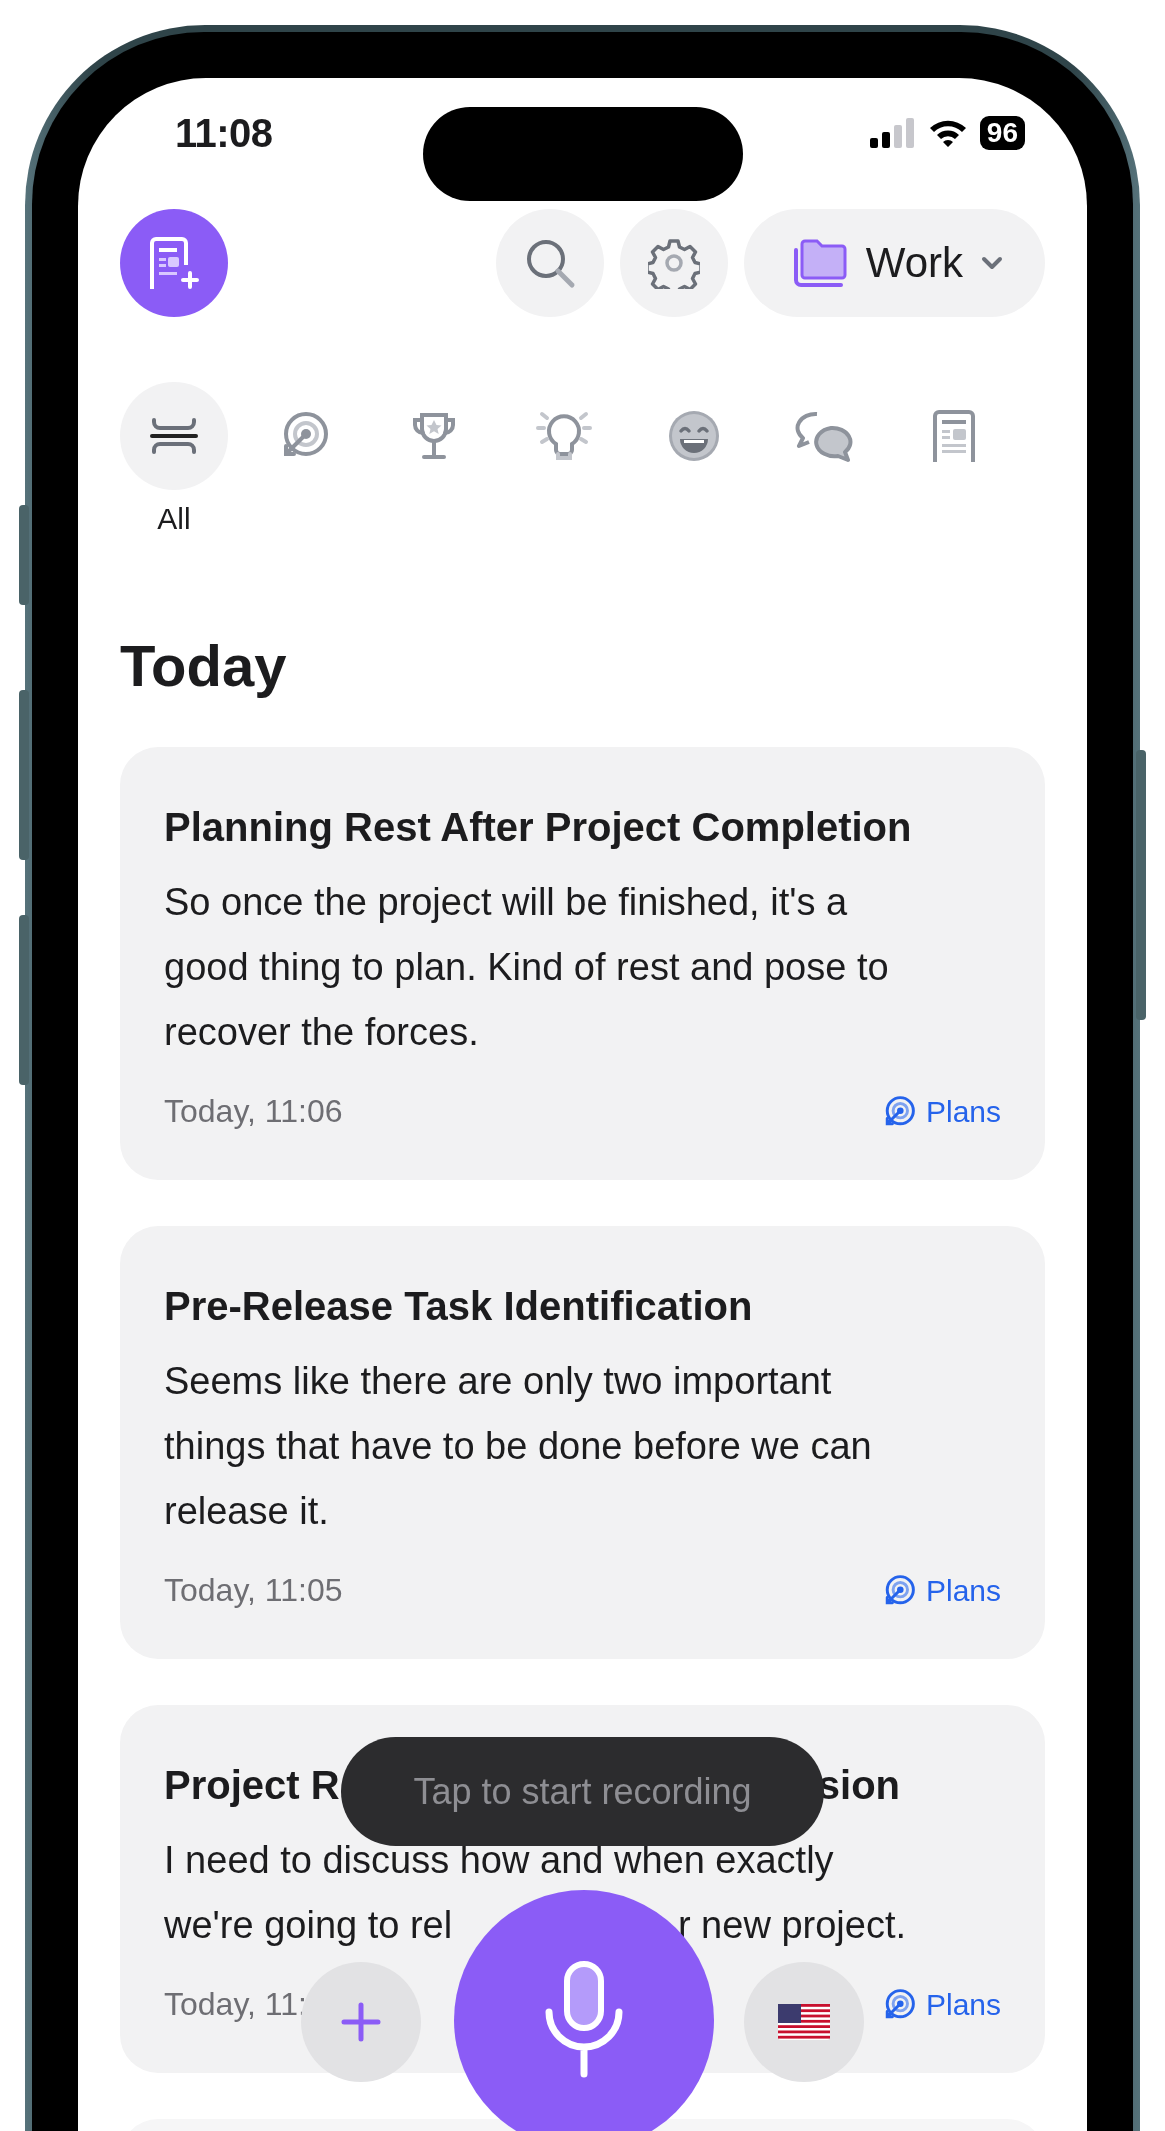 This screenshot has height=2131, width=1165. Describe the element at coordinates (894, 263) in the screenshot. I see `folder-selector: Work` at that location.